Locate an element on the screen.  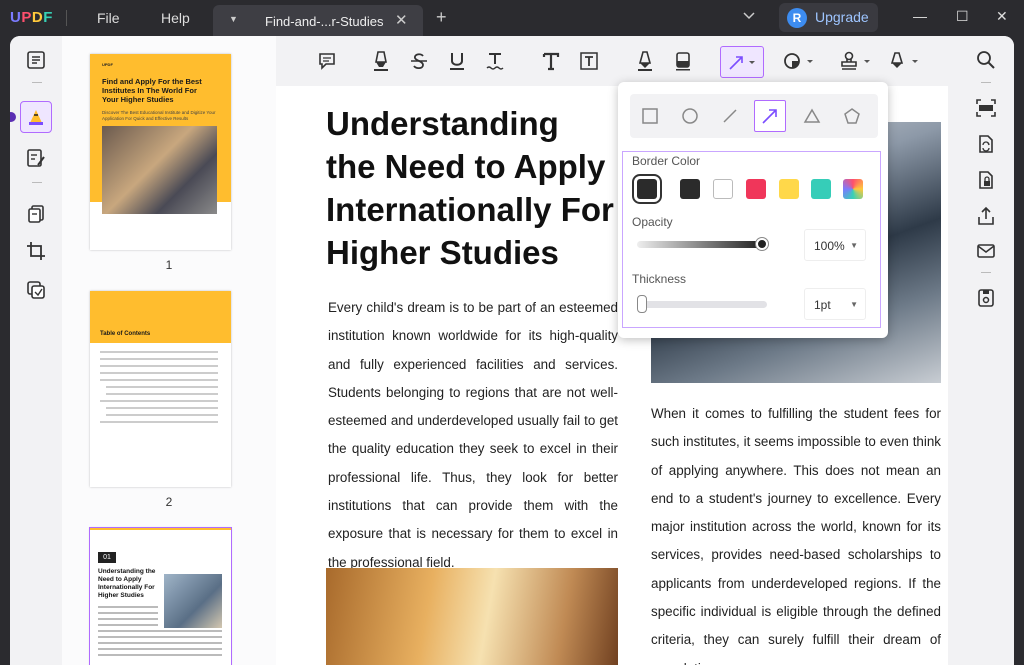
shape-tool-button is located at coordinates (742, 62).